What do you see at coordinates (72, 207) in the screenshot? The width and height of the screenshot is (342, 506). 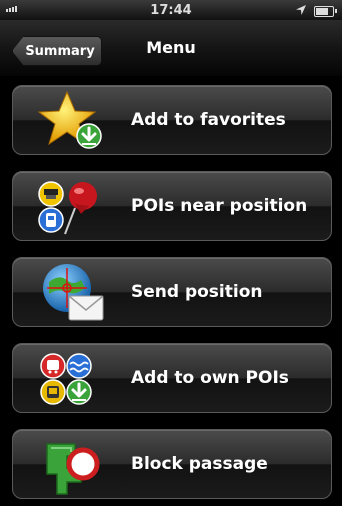 I see `poi-pin-icon` at bounding box center [72, 207].